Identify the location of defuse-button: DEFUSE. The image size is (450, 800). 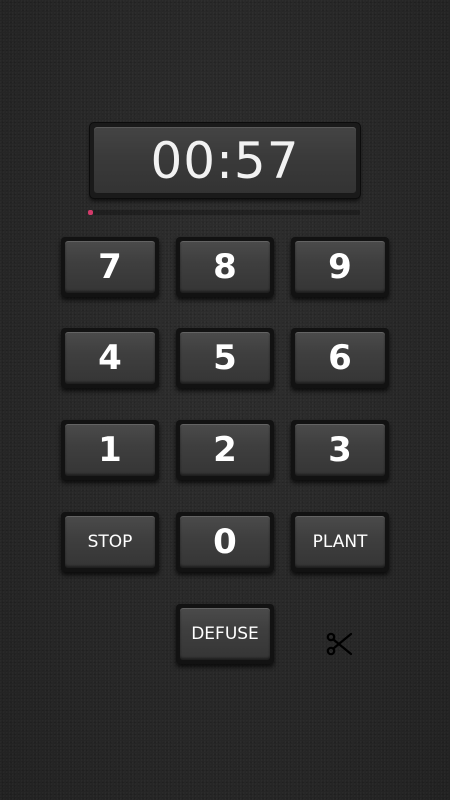
(225, 634).